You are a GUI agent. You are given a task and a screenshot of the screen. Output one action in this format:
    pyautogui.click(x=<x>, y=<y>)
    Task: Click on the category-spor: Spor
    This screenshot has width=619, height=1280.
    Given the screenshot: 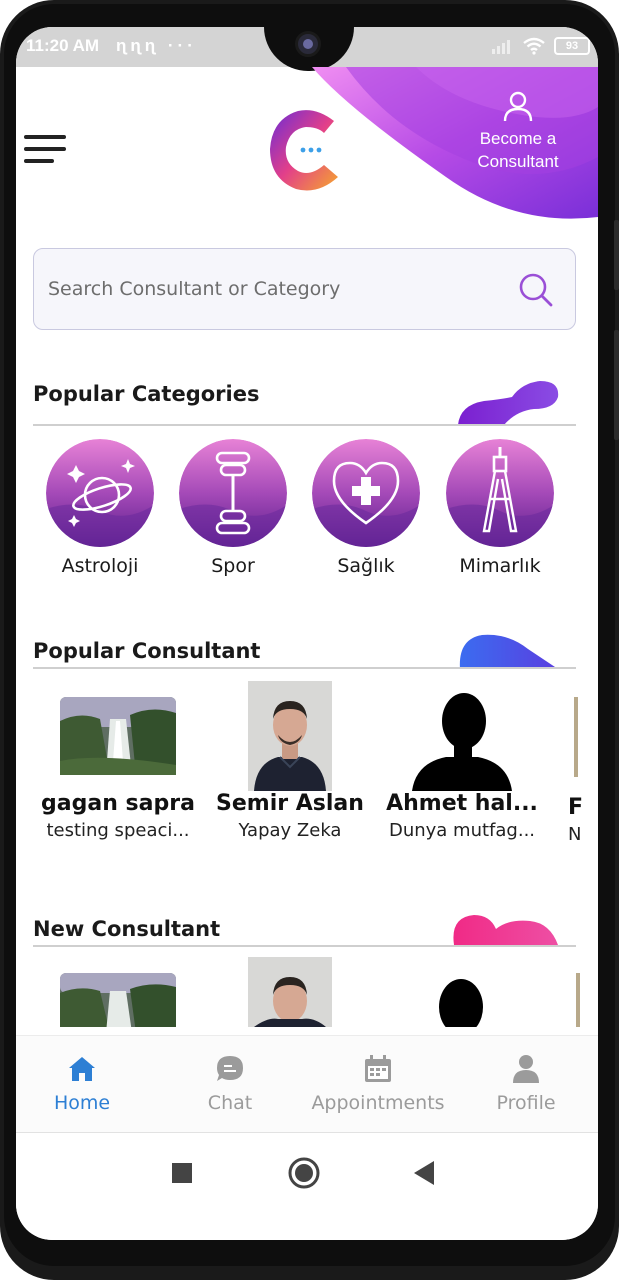 What is the action you would take?
    pyautogui.click(x=233, y=508)
    